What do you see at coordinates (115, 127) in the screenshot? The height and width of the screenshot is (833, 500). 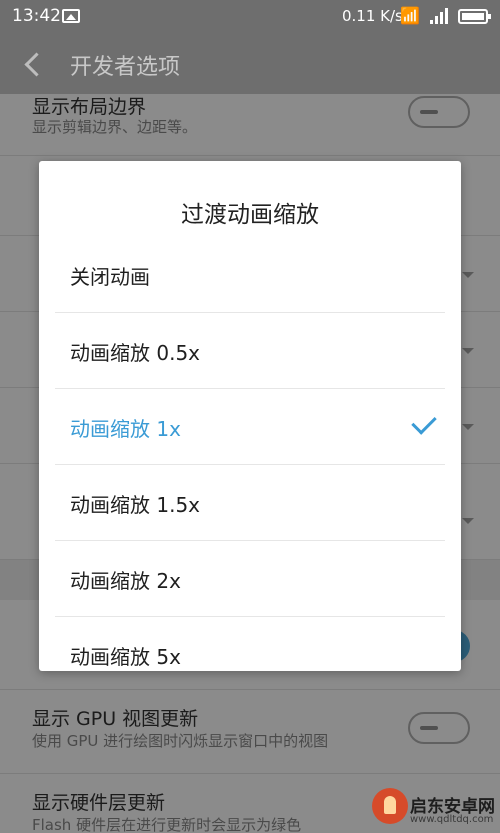 I see `setting-subtitle: 显示剪辑边界、边距等。` at bounding box center [115, 127].